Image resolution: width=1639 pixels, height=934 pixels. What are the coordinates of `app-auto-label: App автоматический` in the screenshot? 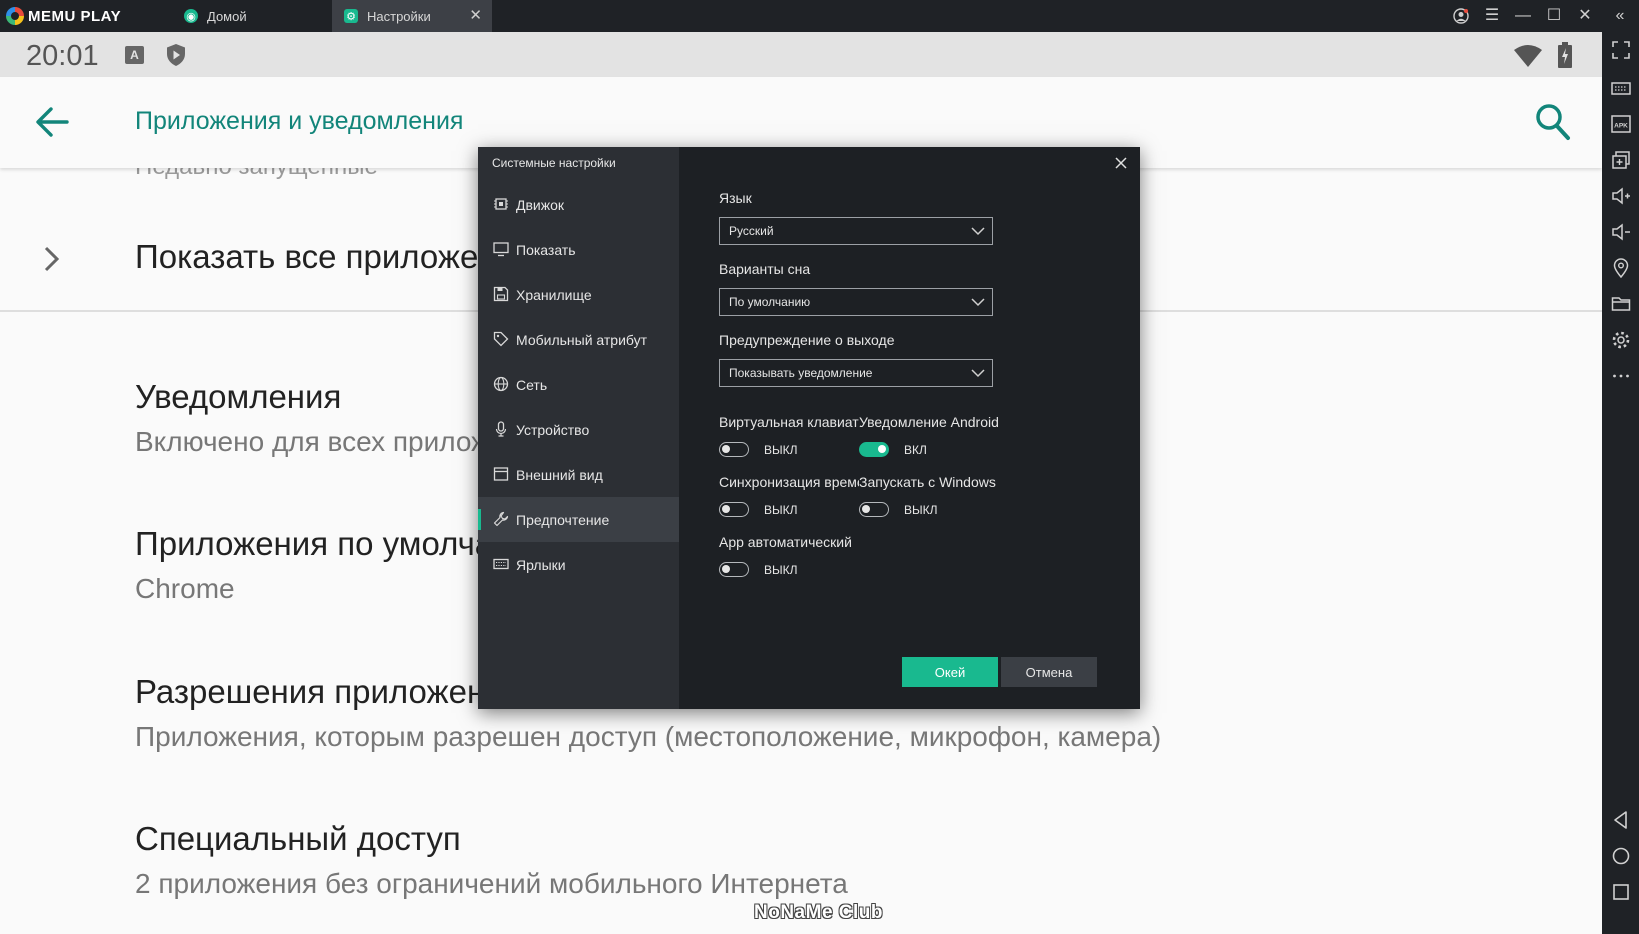 It's located at (785, 542).